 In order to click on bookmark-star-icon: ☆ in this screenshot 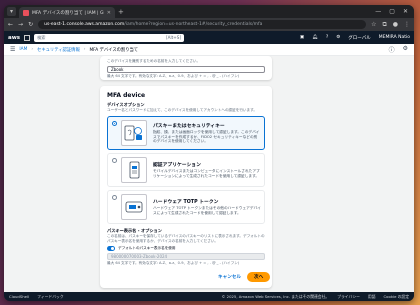, I will do `click(373, 25)`.